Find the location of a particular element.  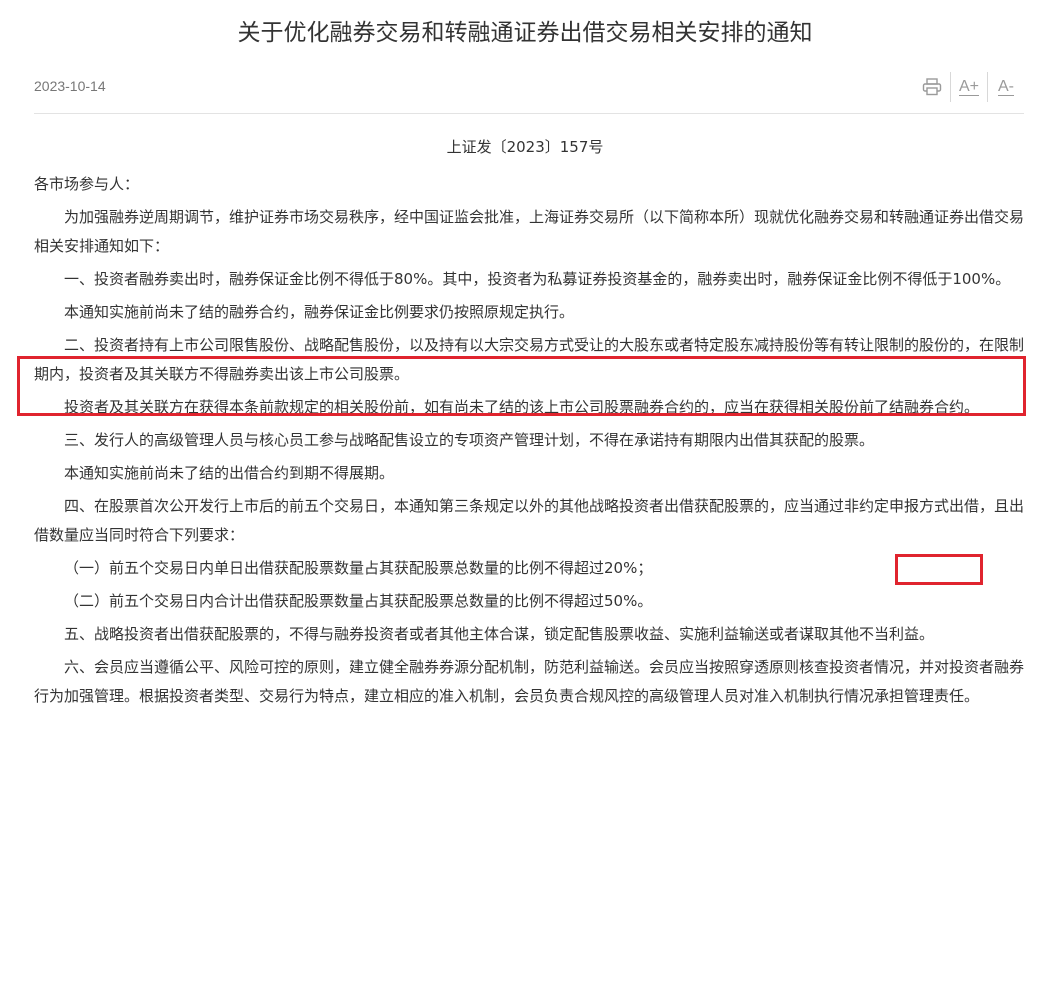

addressee: 各市场参与人： is located at coordinates (87, 184).